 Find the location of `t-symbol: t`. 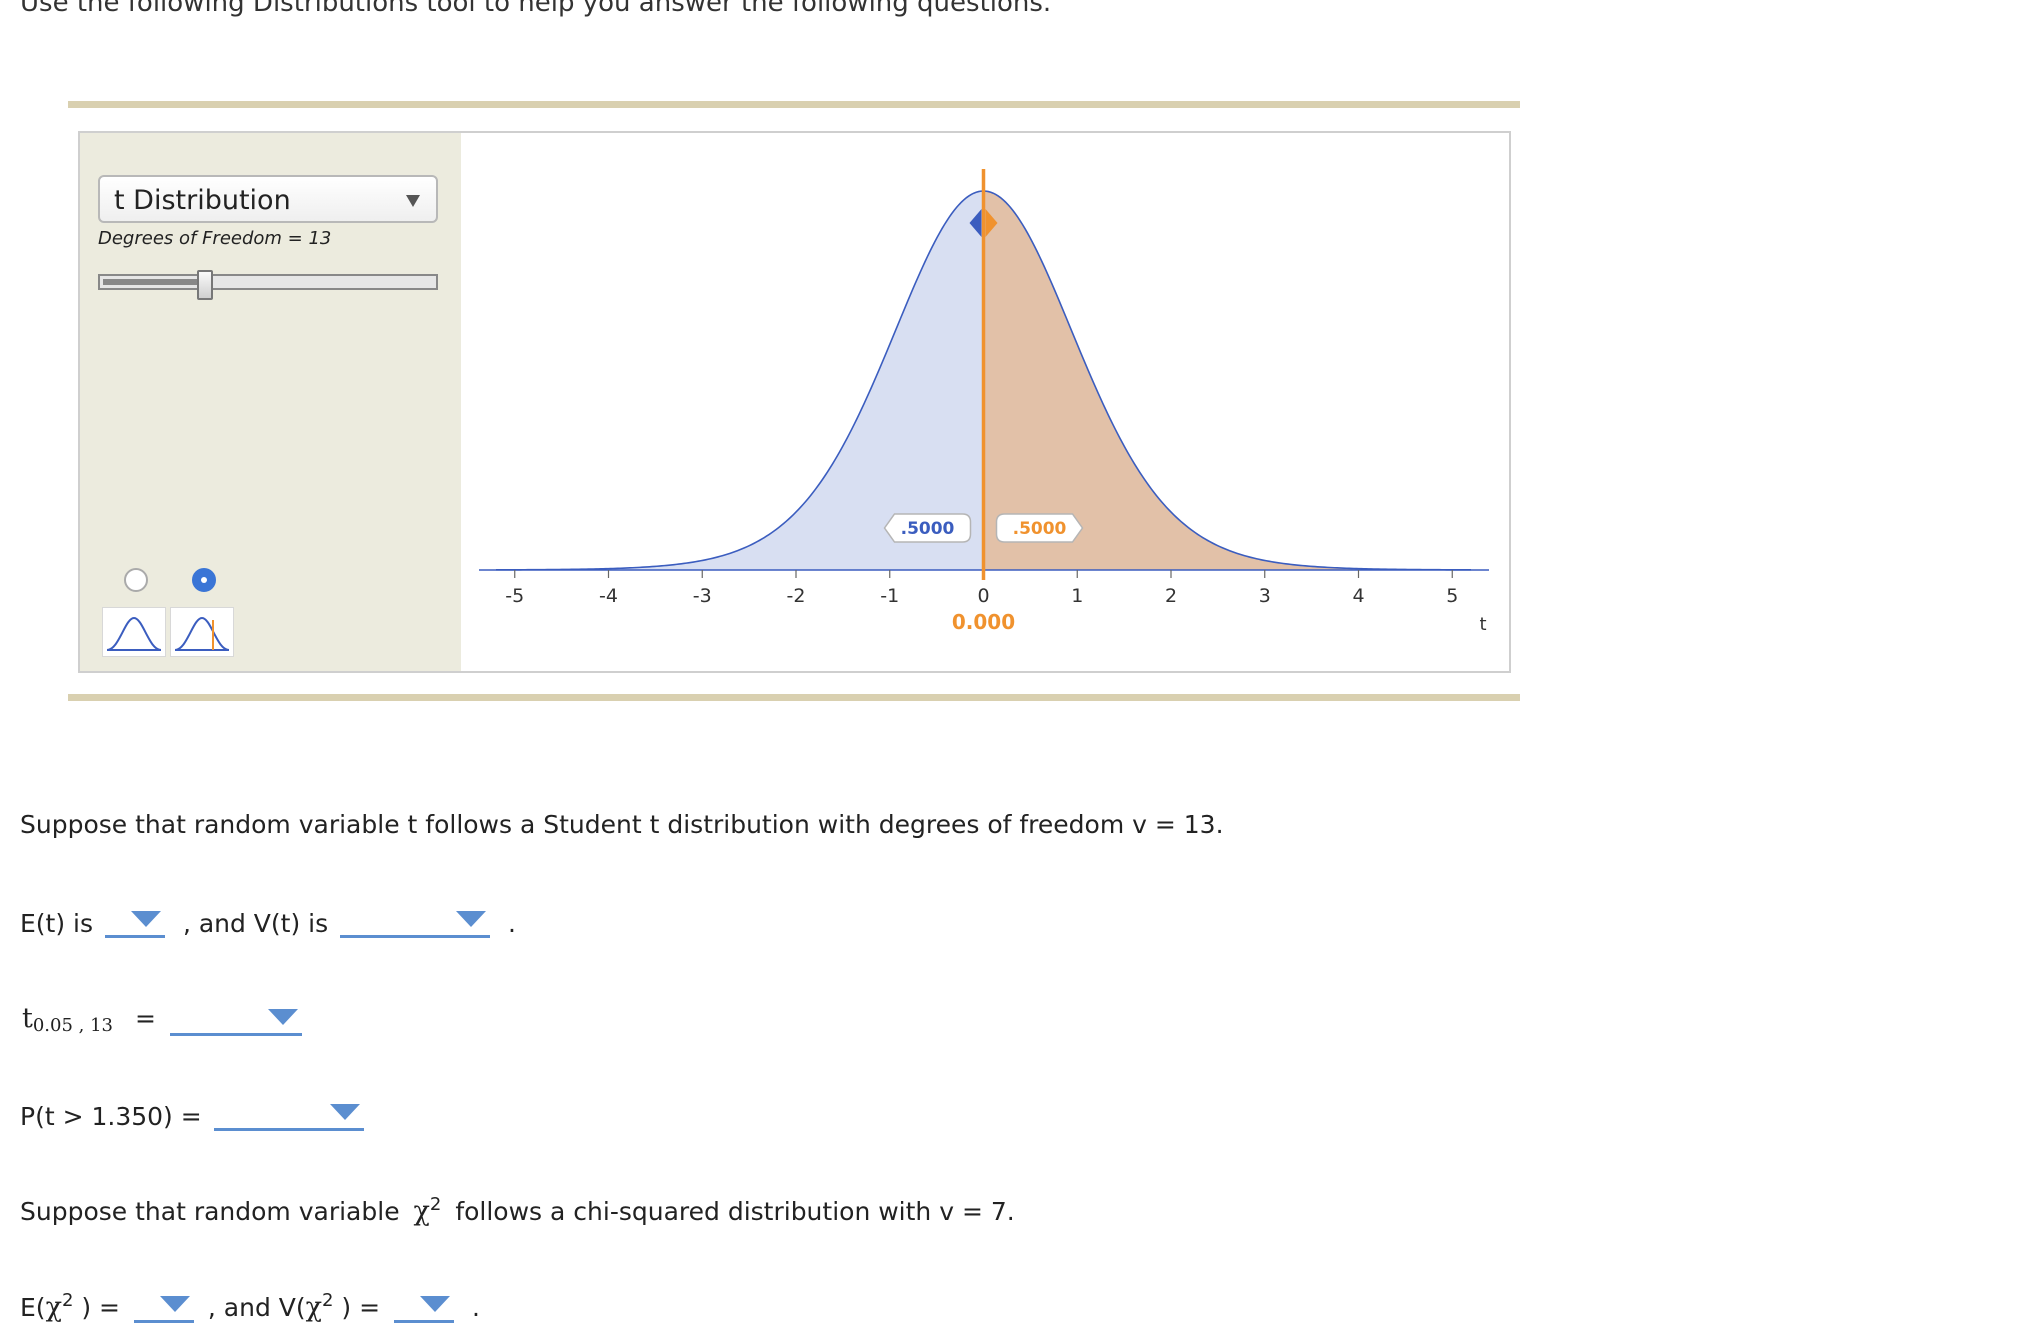

t-symbol: t is located at coordinates (27, 1018).